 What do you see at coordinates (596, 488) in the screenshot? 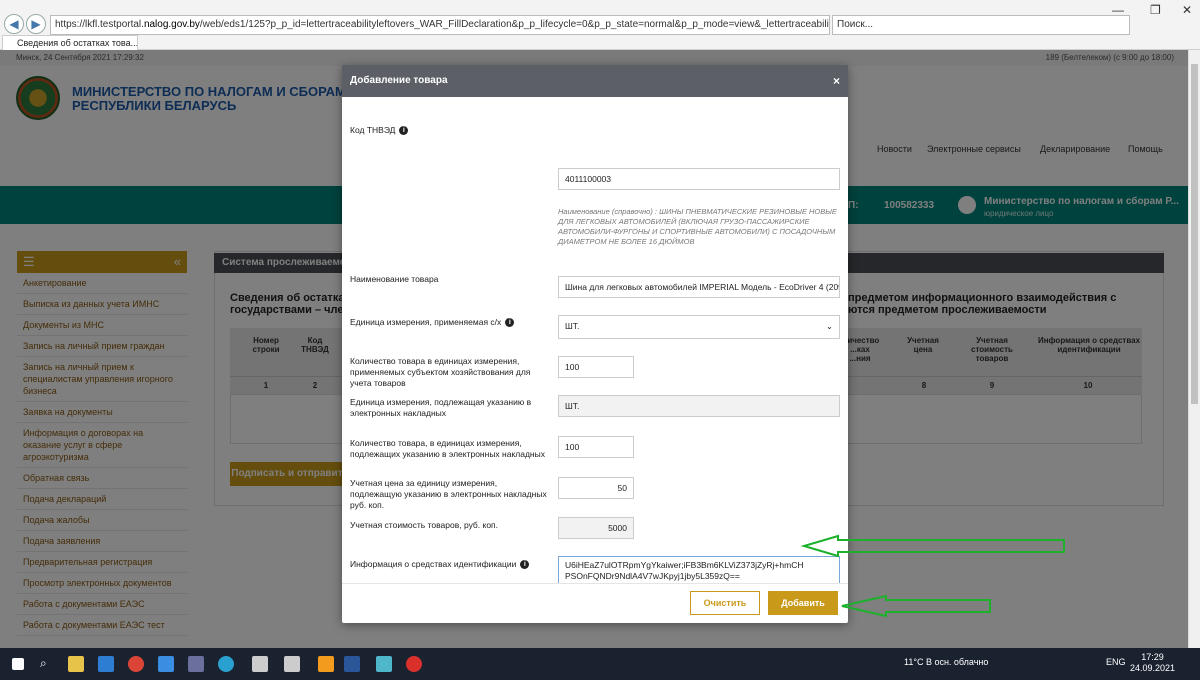
I see `price-input: 50` at bounding box center [596, 488].